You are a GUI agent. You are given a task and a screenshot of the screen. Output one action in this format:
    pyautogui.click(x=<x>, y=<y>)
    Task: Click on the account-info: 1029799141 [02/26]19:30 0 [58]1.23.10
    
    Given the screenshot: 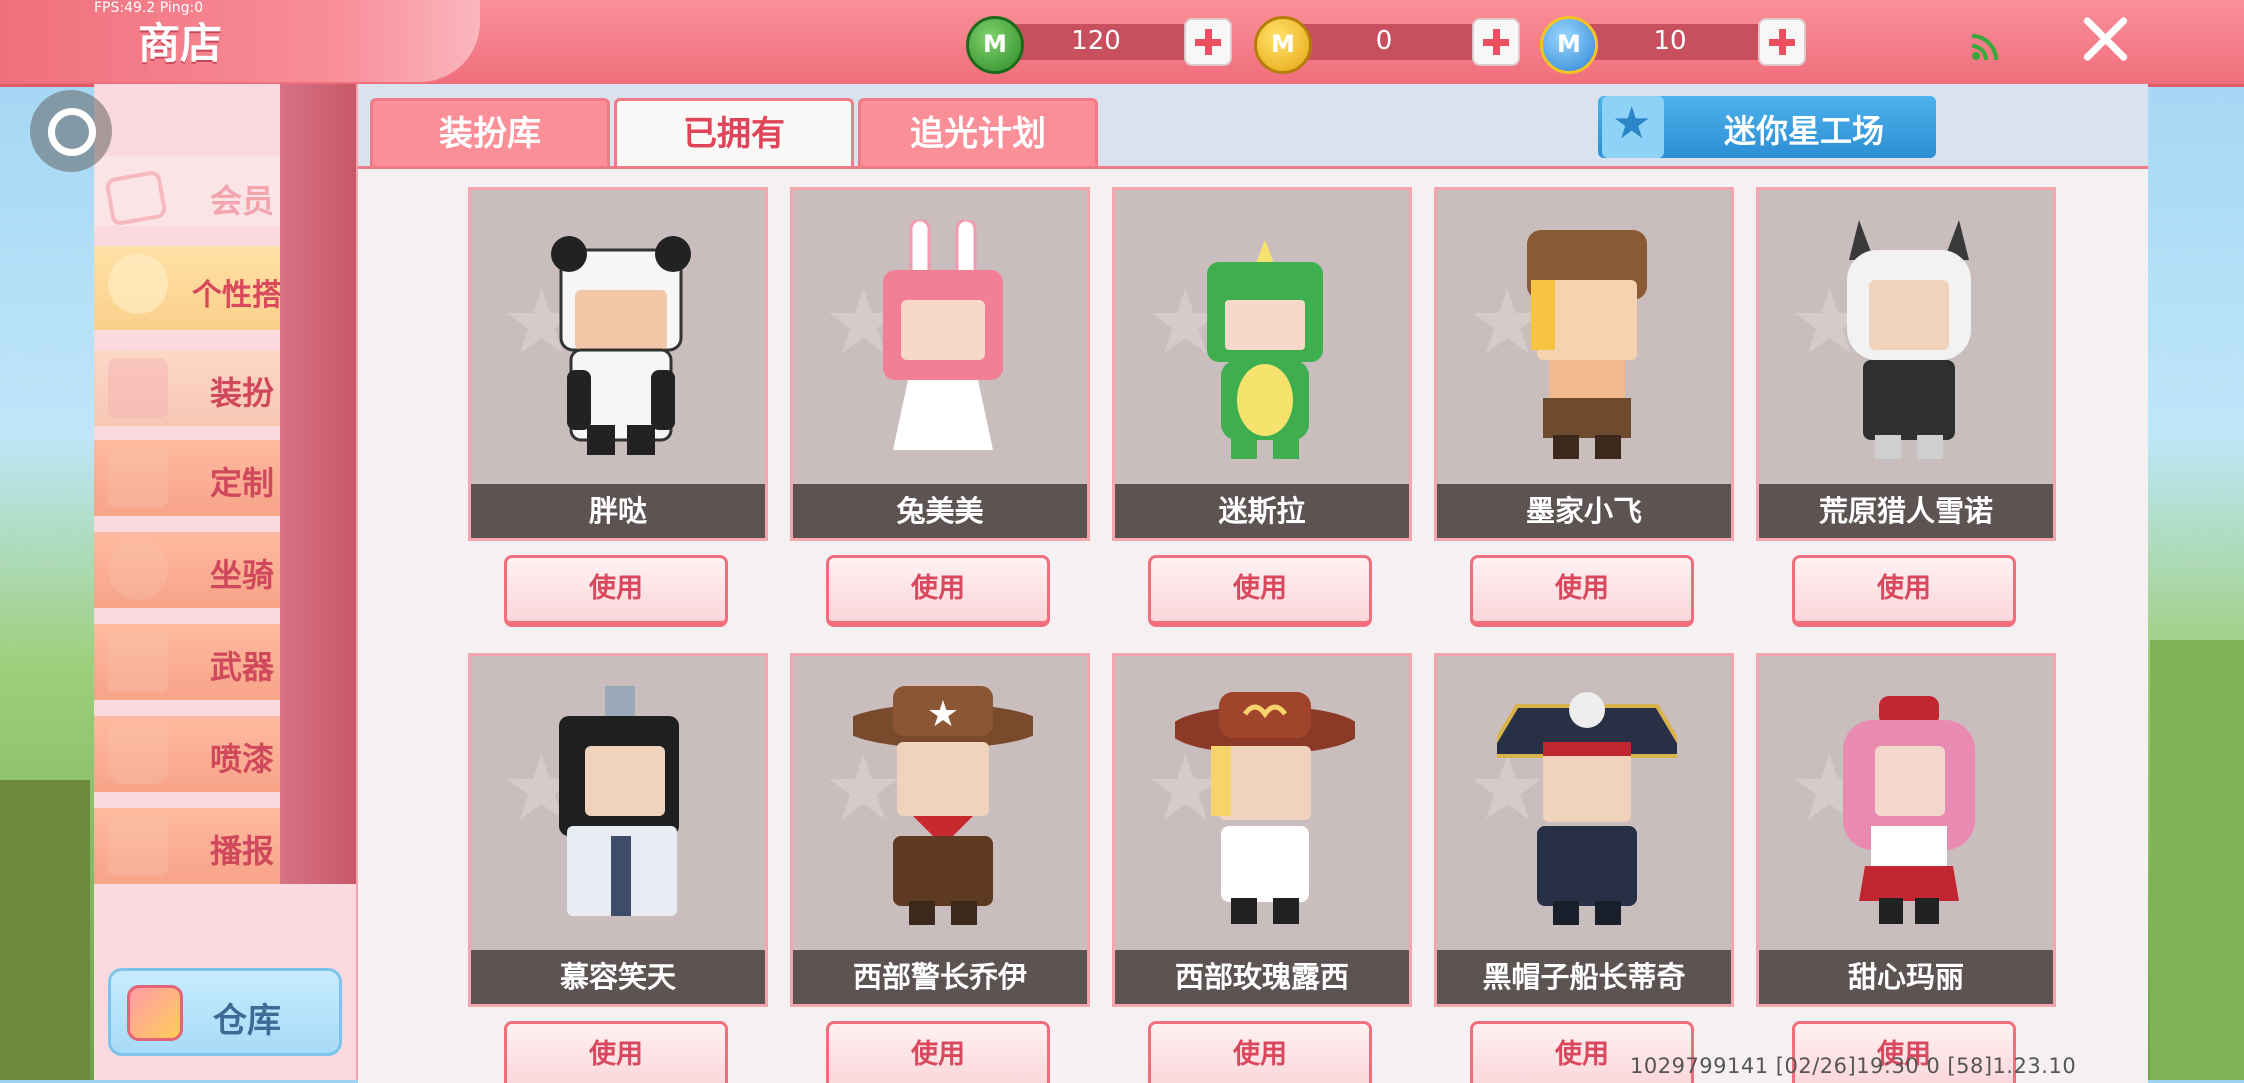 What is the action you would take?
    pyautogui.click(x=1853, y=1066)
    